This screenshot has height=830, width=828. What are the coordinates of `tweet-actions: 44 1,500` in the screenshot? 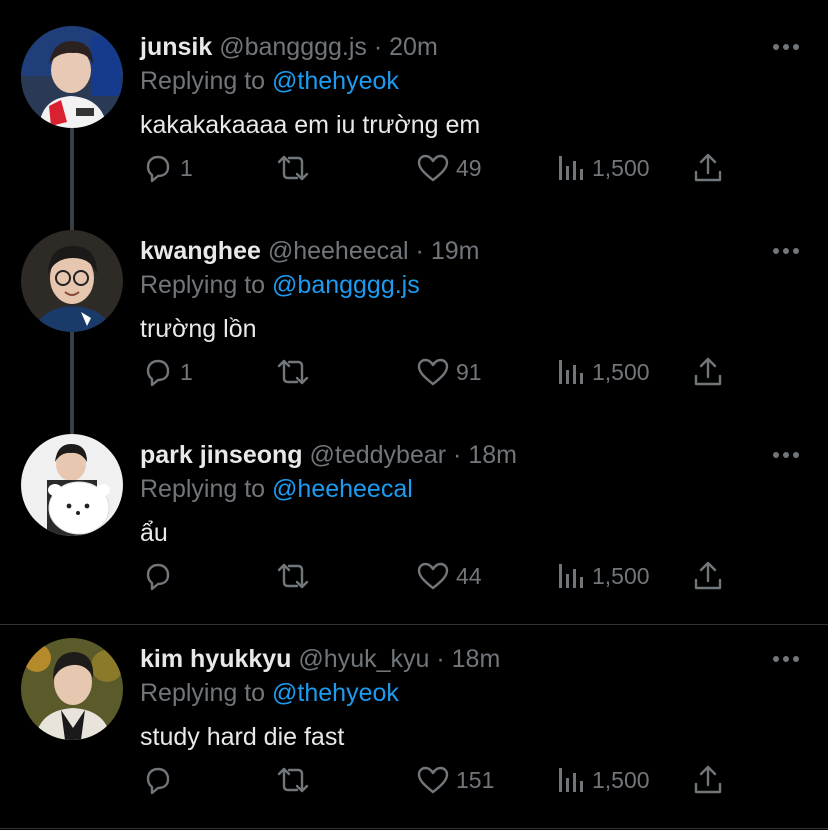 It's located at (440, 576).